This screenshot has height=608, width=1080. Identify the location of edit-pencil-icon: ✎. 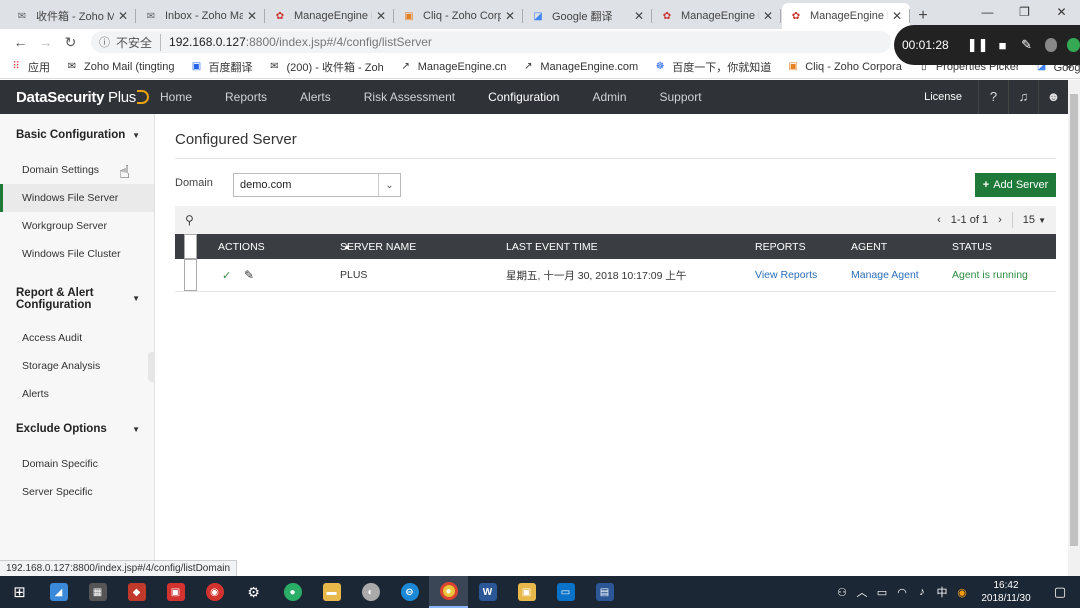
(249, 275).